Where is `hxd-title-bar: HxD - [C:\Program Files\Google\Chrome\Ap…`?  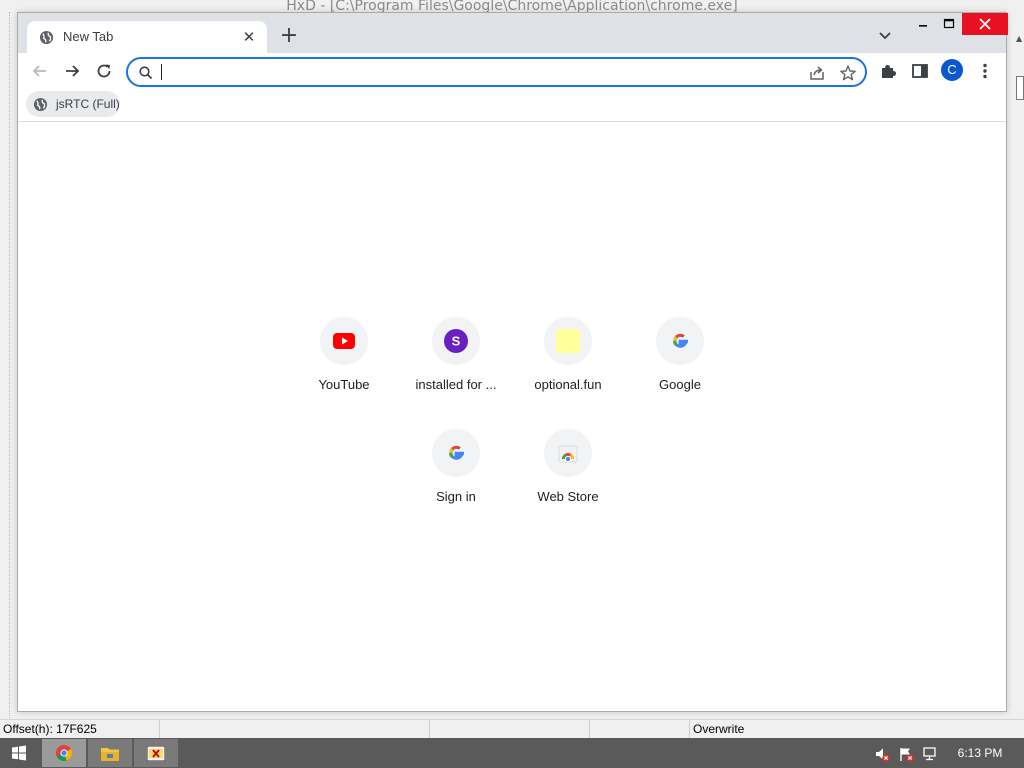 hxd-title-bar: HxD - [C:\Program Files\Google\Chrome\Ap… is located at coordinates (512, 6).